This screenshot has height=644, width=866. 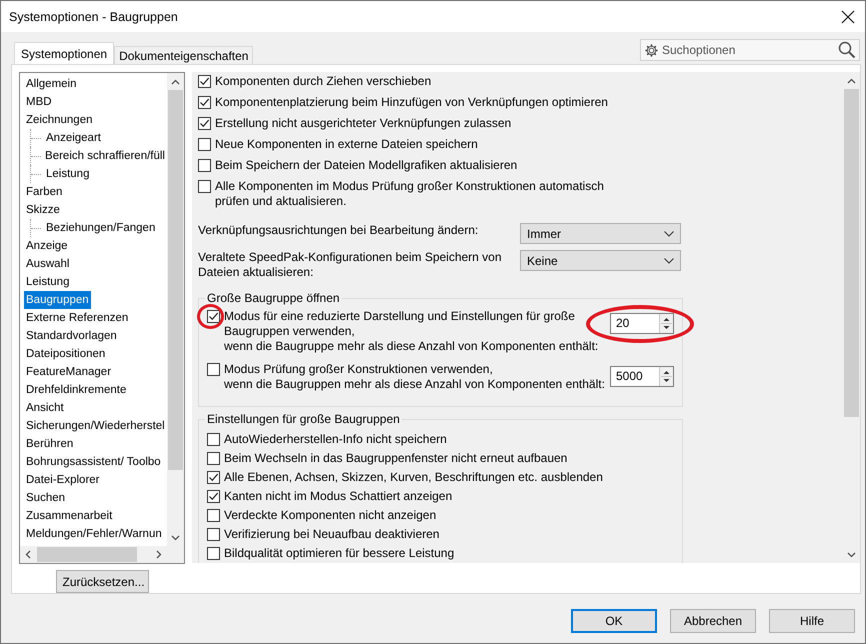 I want to click on option-label: Modus für eine reduzierte Darstellung und Einstellungen für große Baugruppen verwenden, wenn die Baugruppe mehr als diese Anzahl von Komponenten enthält:, so click(x=411, y=331).